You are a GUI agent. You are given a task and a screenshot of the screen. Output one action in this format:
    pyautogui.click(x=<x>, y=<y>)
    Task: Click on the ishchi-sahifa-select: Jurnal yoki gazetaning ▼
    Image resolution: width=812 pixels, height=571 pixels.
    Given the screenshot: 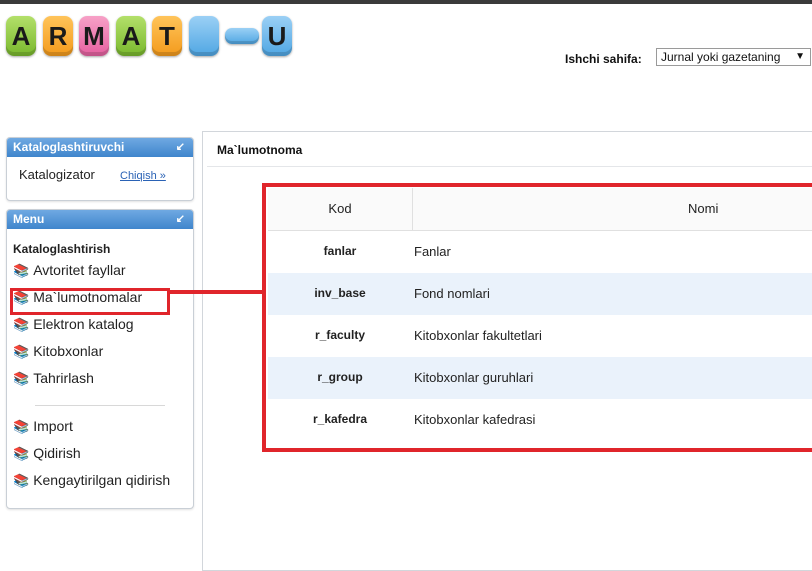 What is the action you would take?
    pyautogui.click(x=733, y=57)
    